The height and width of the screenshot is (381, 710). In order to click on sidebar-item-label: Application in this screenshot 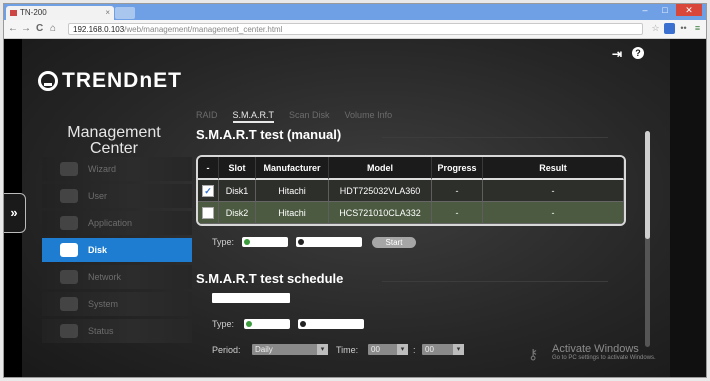, I will do `click(110, 223)`.